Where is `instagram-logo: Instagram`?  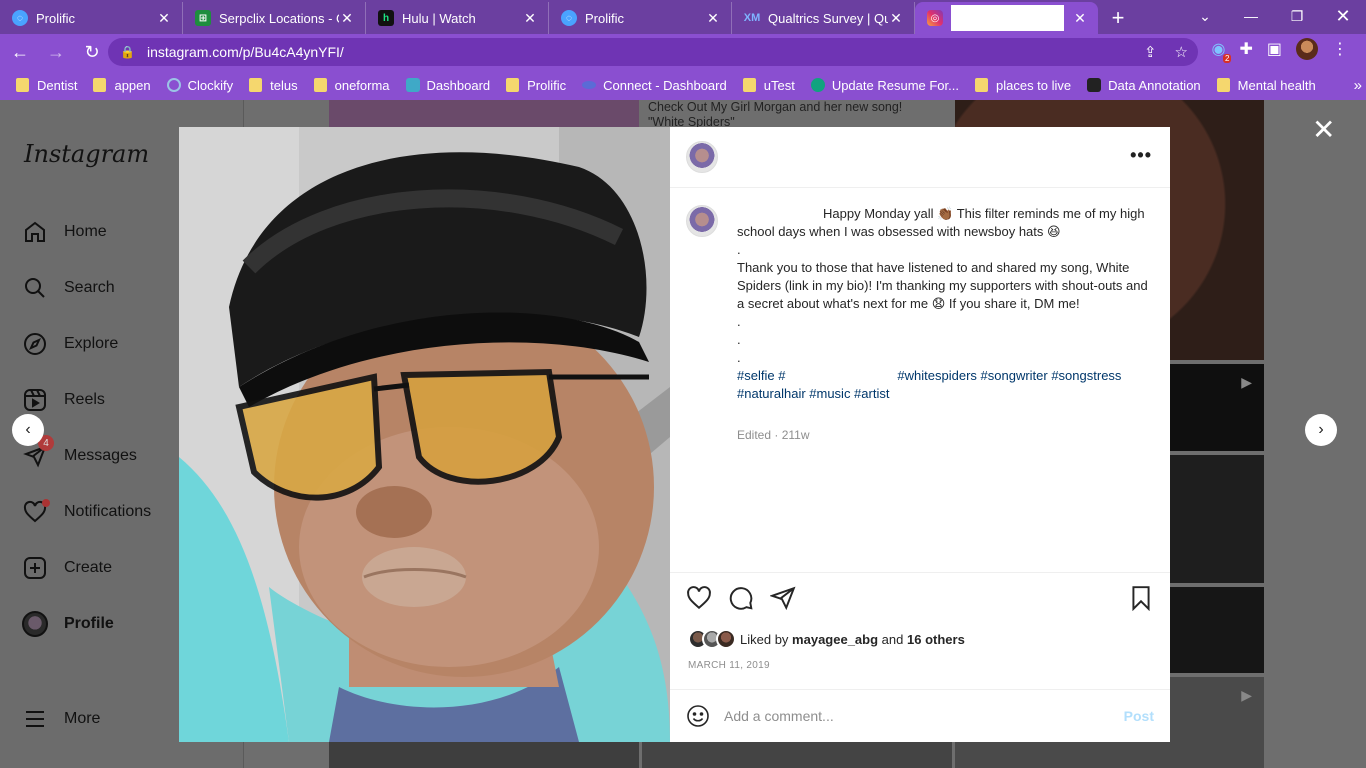 instagram-logo: Instagram is located at coordinates (86, 154).